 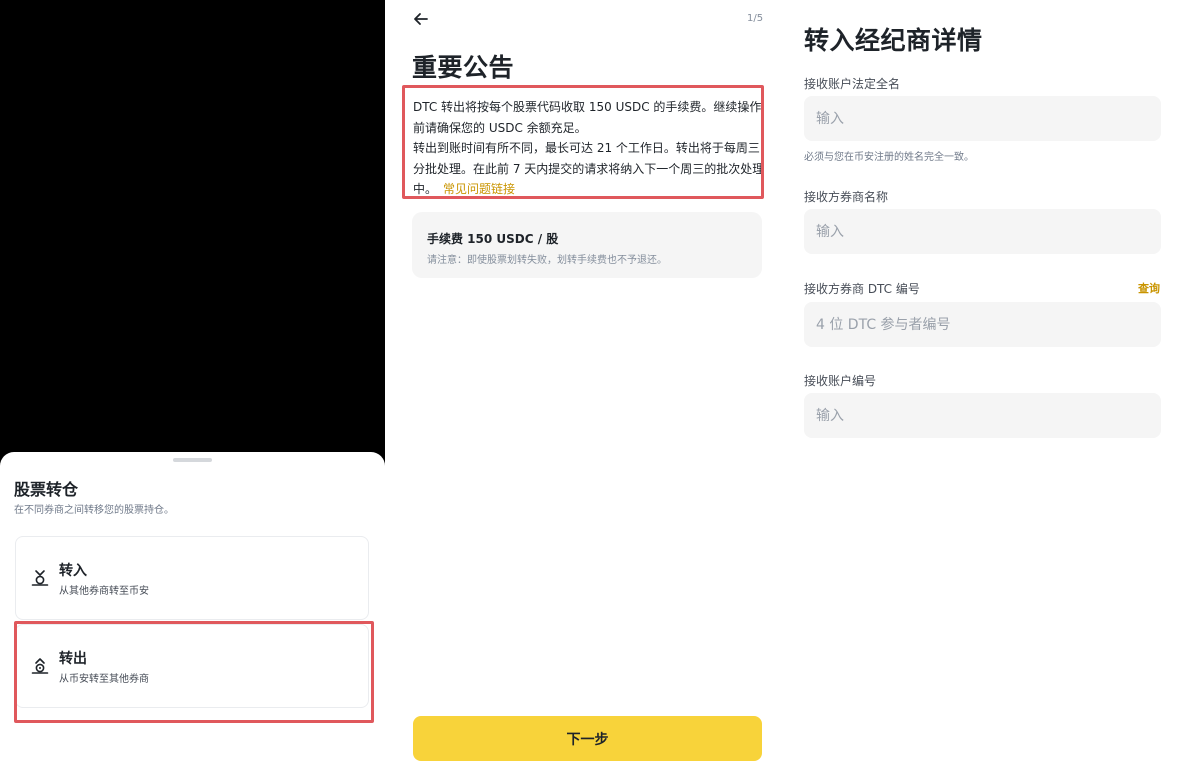 I want to click on account-number-label: 接收账户编号, so click(x=840, y=381).